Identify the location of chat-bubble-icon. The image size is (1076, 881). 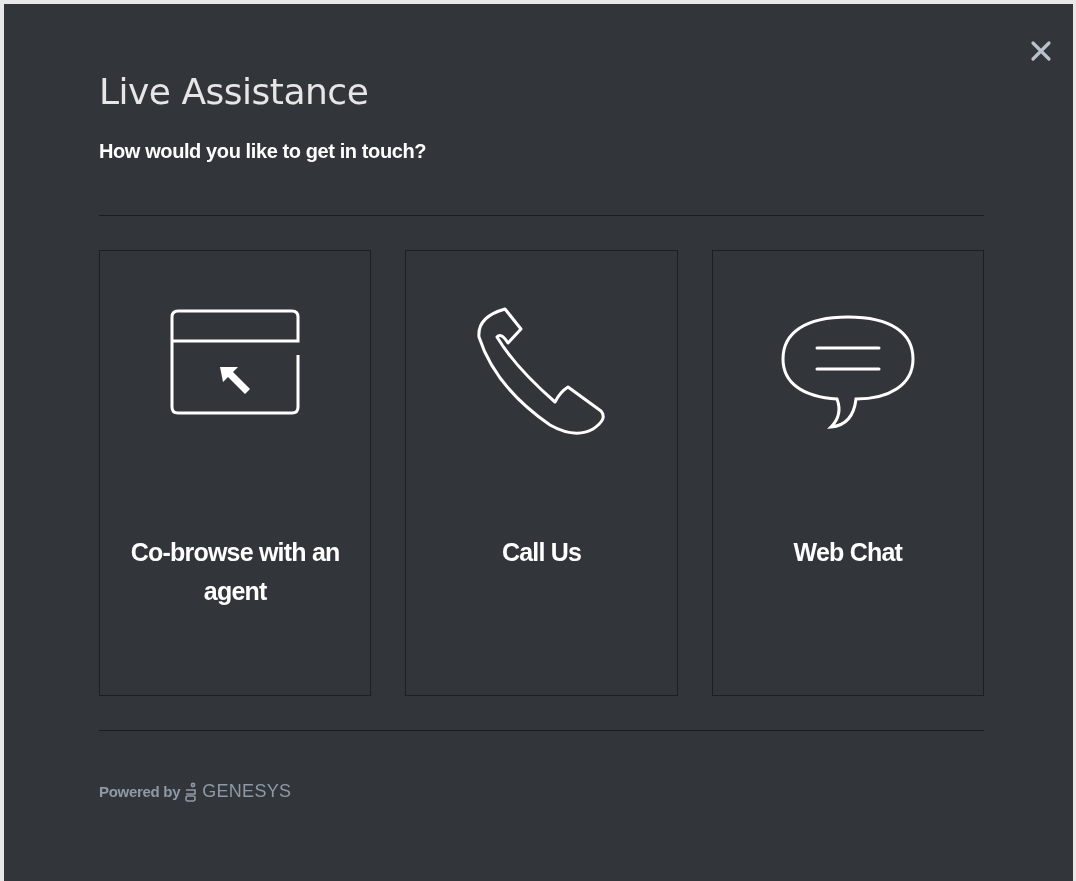
(847, 373).